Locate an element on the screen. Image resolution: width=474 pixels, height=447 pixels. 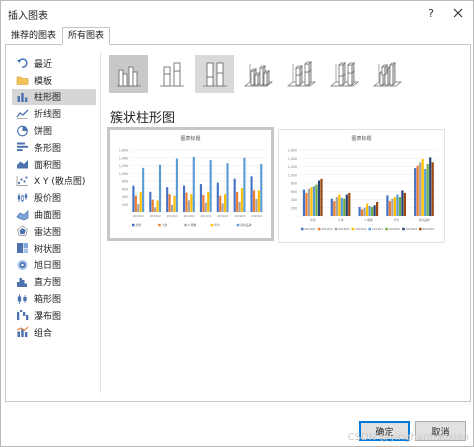
sidebar-item-line-chart: 折线图 is located at coordinates (54, 113).